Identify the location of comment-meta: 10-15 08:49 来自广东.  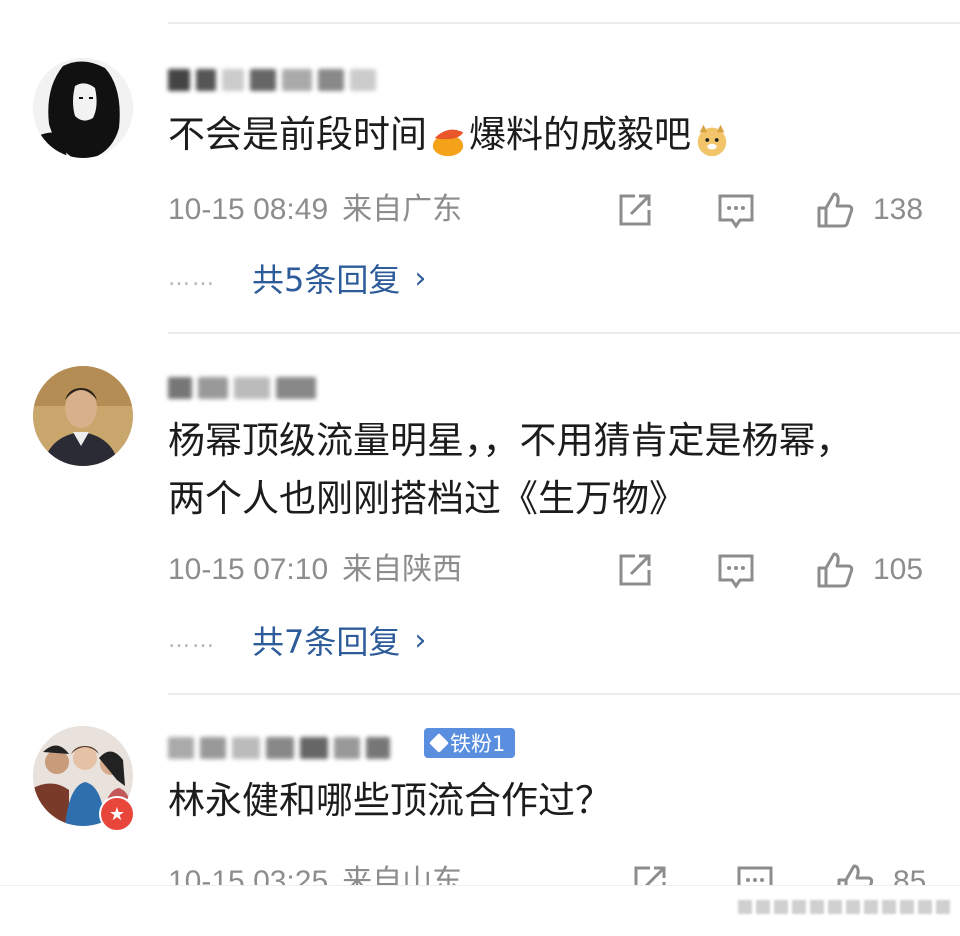
(315, 210).